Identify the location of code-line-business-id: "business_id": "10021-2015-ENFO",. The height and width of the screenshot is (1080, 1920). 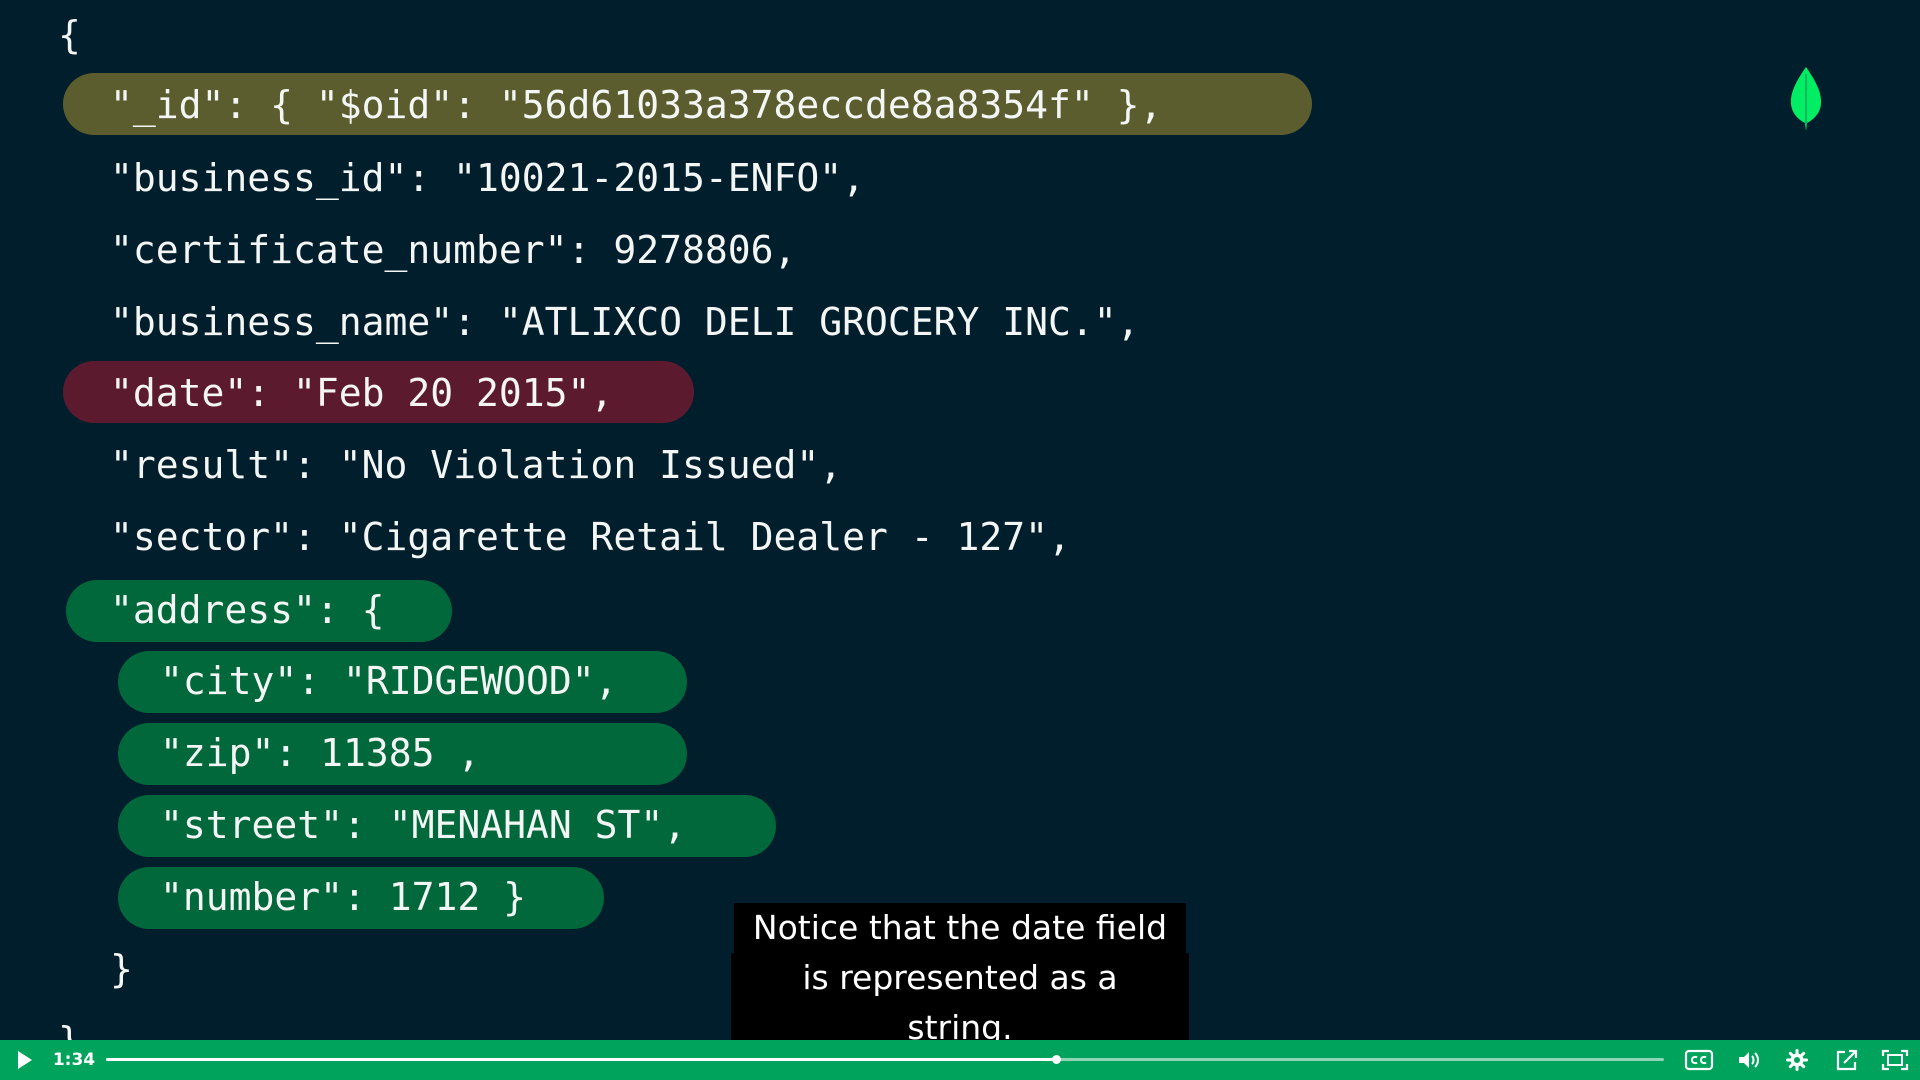
(487, 178).